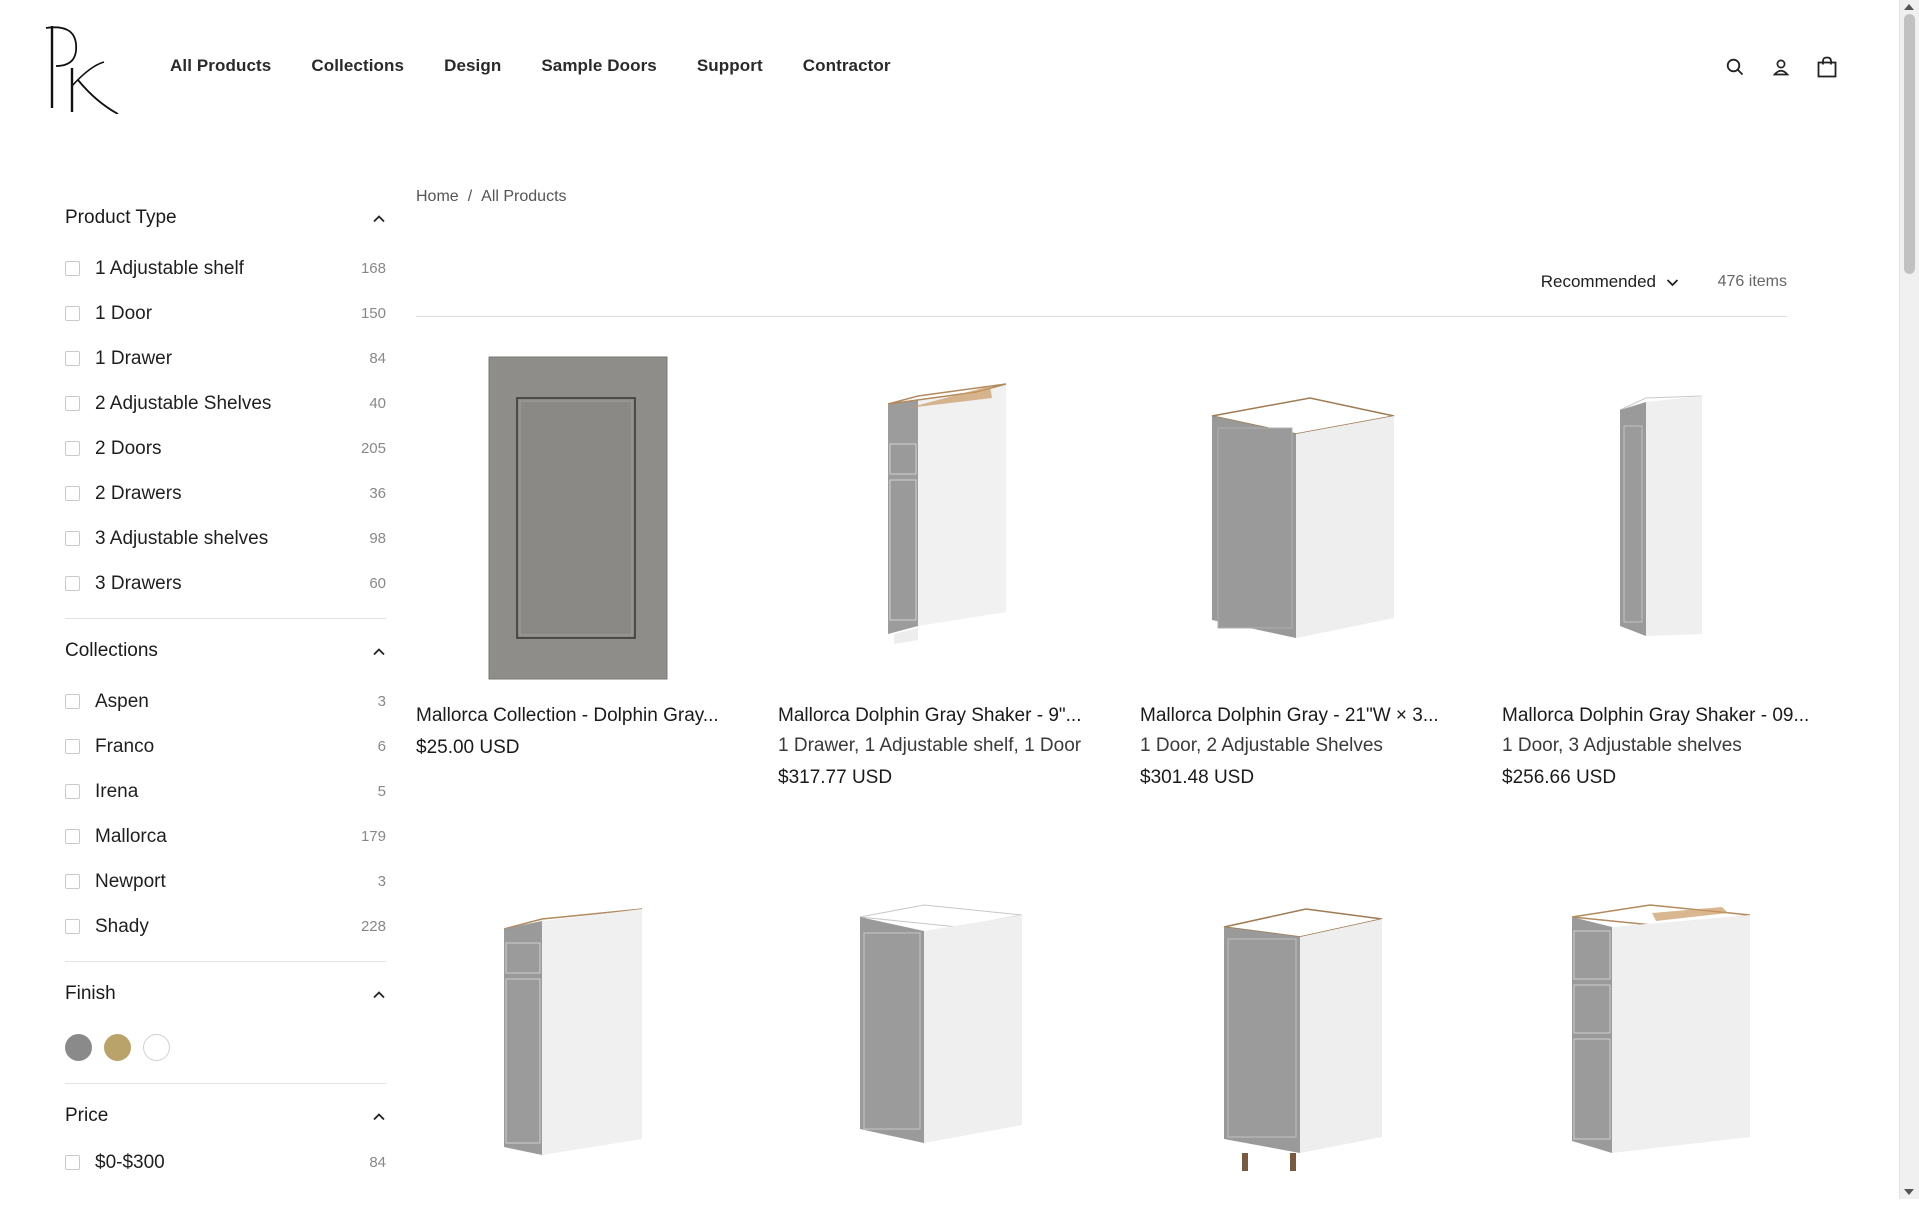 The height and width of the screenshot is (1216, 1919). Describe the element at coordinates (1622, 745) in the screenshot. I see `product-subtitle: 1 Door, 3 Adjustable shelves` at that location.